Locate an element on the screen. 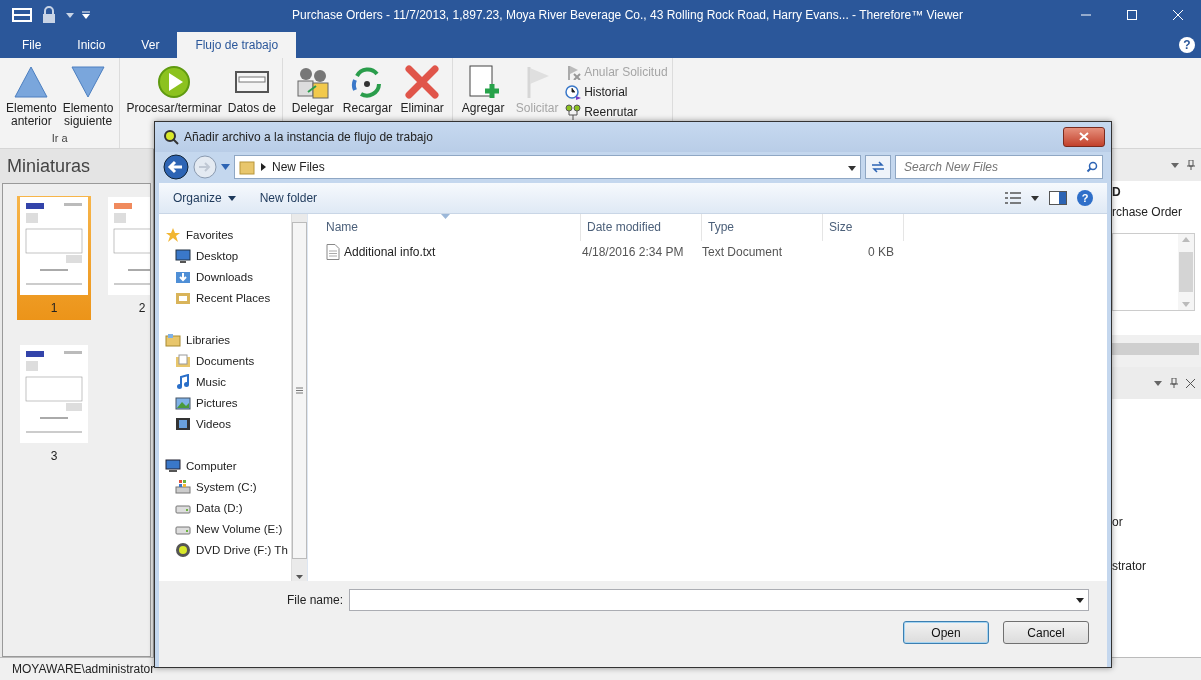  refresh-button is located at coordinates (878, 167).